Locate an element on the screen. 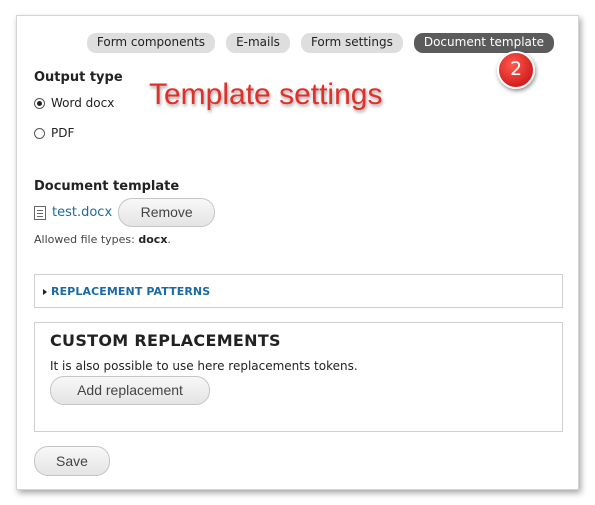  document-template-label: Document template is located at coordinates (107, 186).